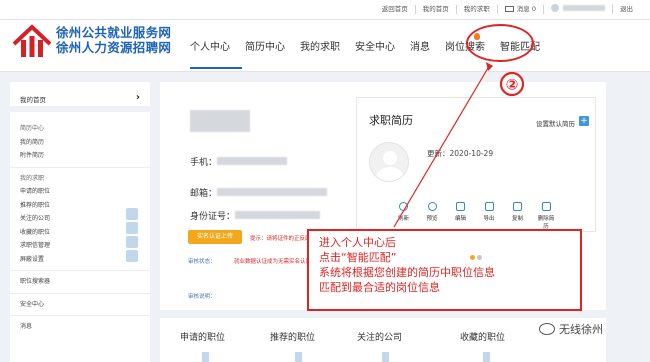 The image size is (650, 362). I want to click on avatar, so click(555, 8).